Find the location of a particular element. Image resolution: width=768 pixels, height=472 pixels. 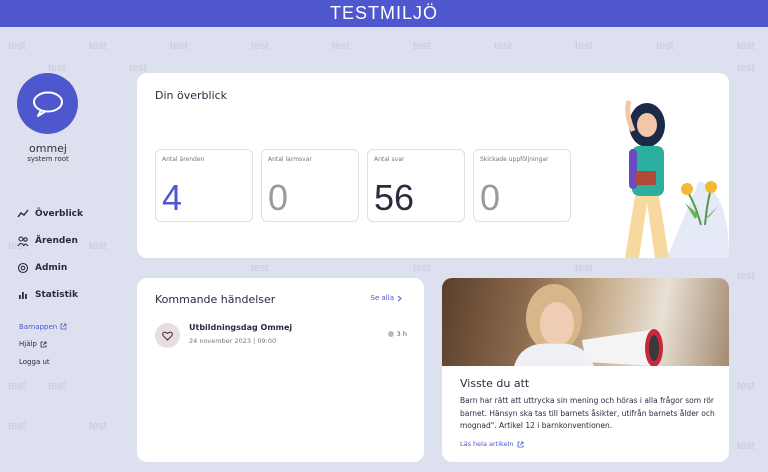

stat-value: 56 is located at coordinates (394, 197).